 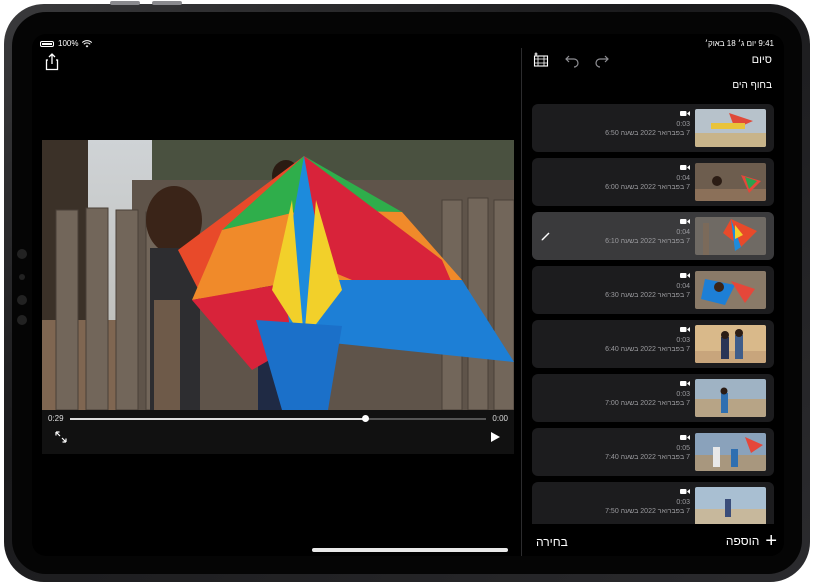 What do you see at coordinates (552, 542) in the screenshot?
I see `select-button: בחירה` at bounding box center [552, 542].